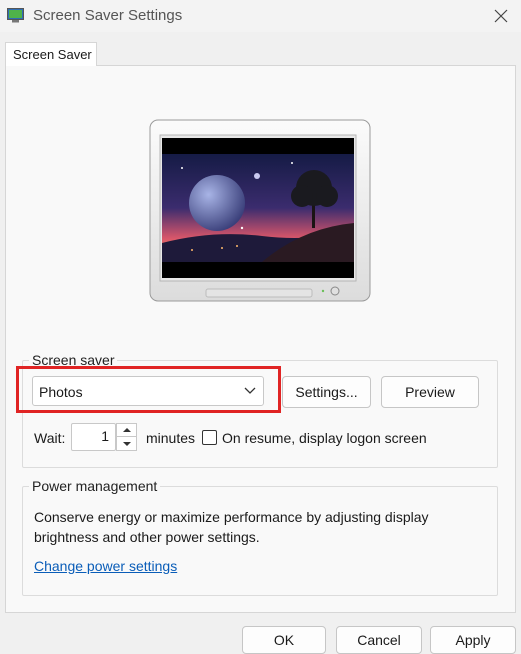  I want to click on close-icon, so click(501, 16).